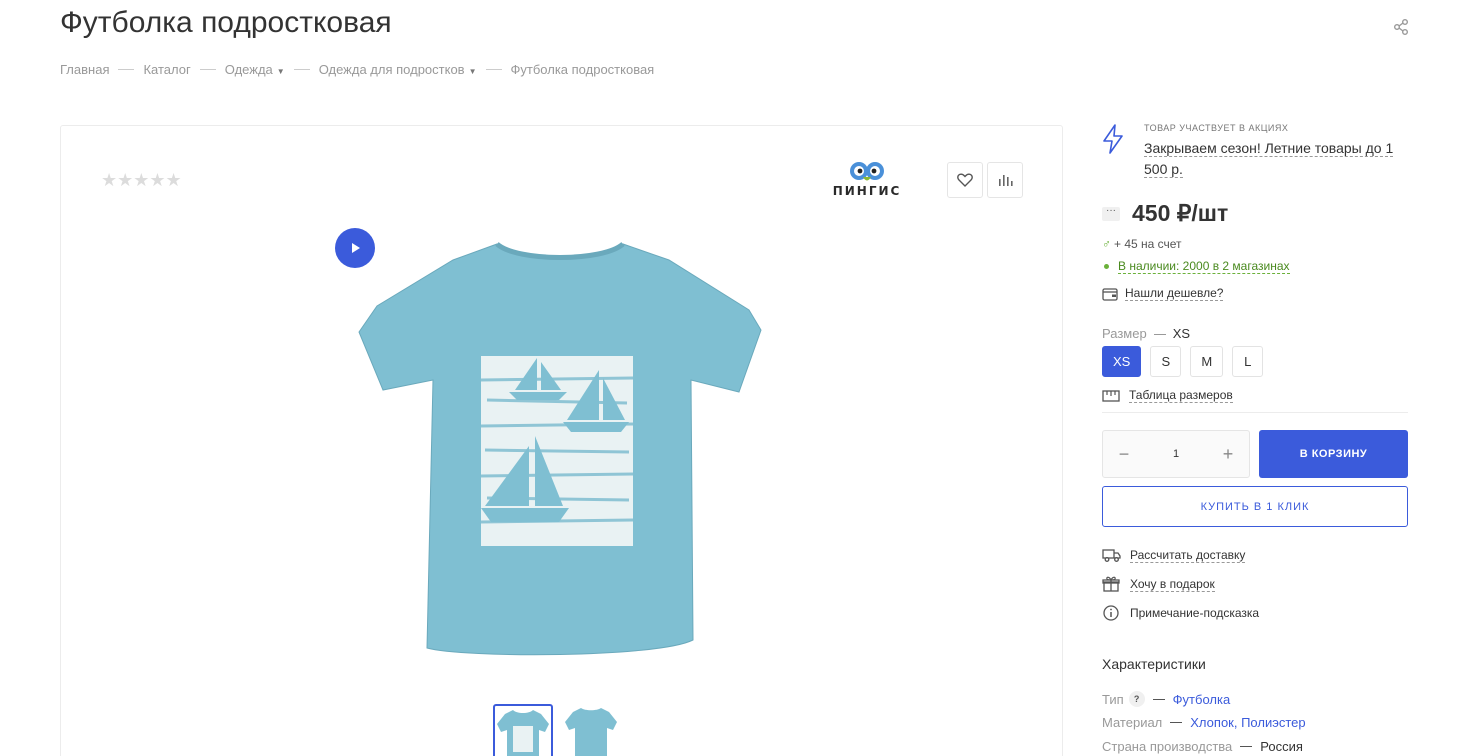  I want to click on thumbnail-front-image, so click(523, 733).